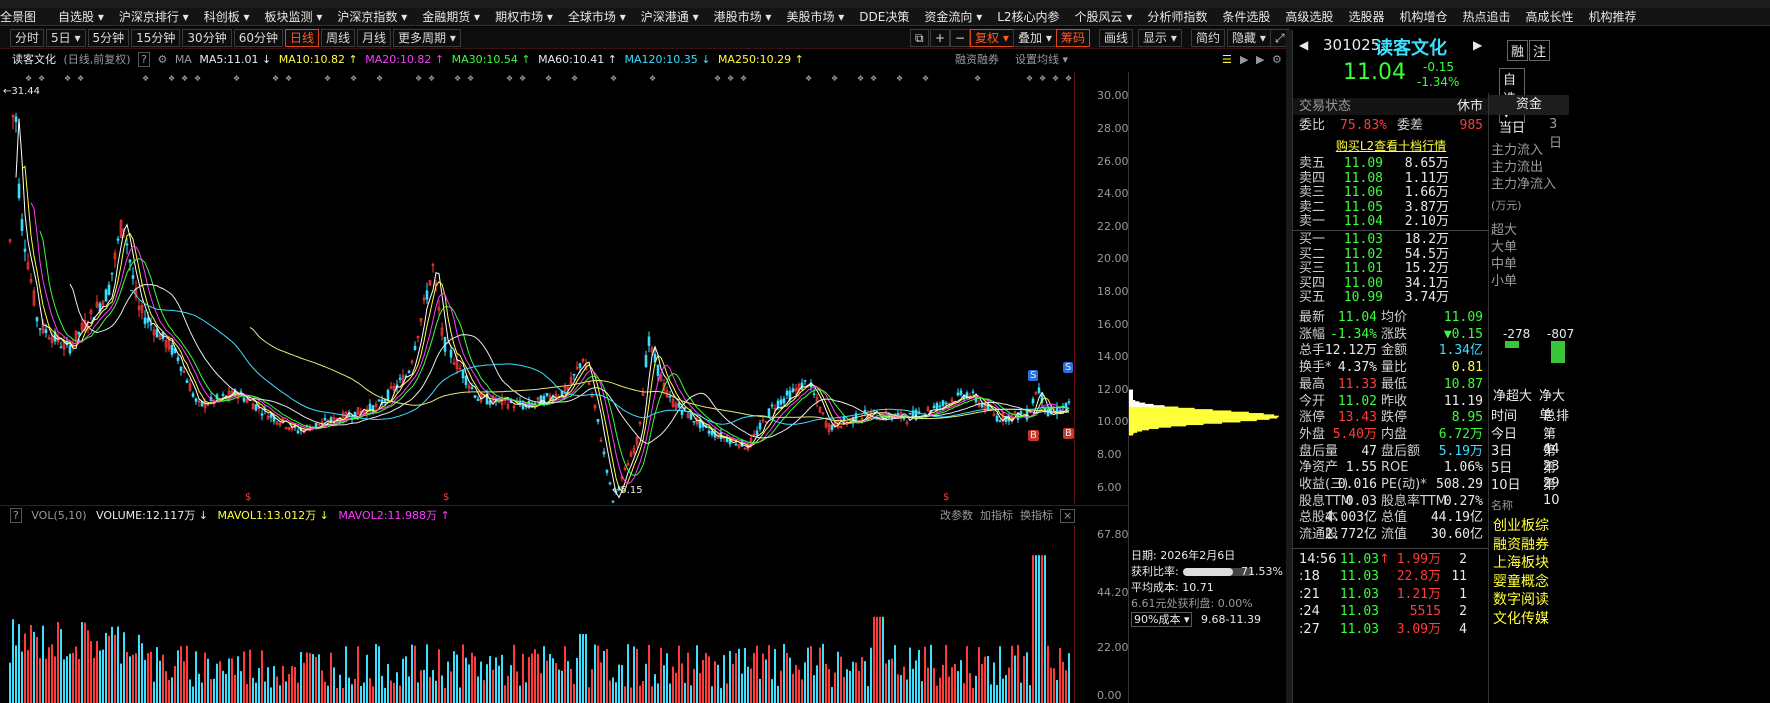 This screenshot has height=703, width=1770. Describe the element at coordinates (743, 16) in the screenshot. I see `menu-item: 港股市场 ▾` at that location.